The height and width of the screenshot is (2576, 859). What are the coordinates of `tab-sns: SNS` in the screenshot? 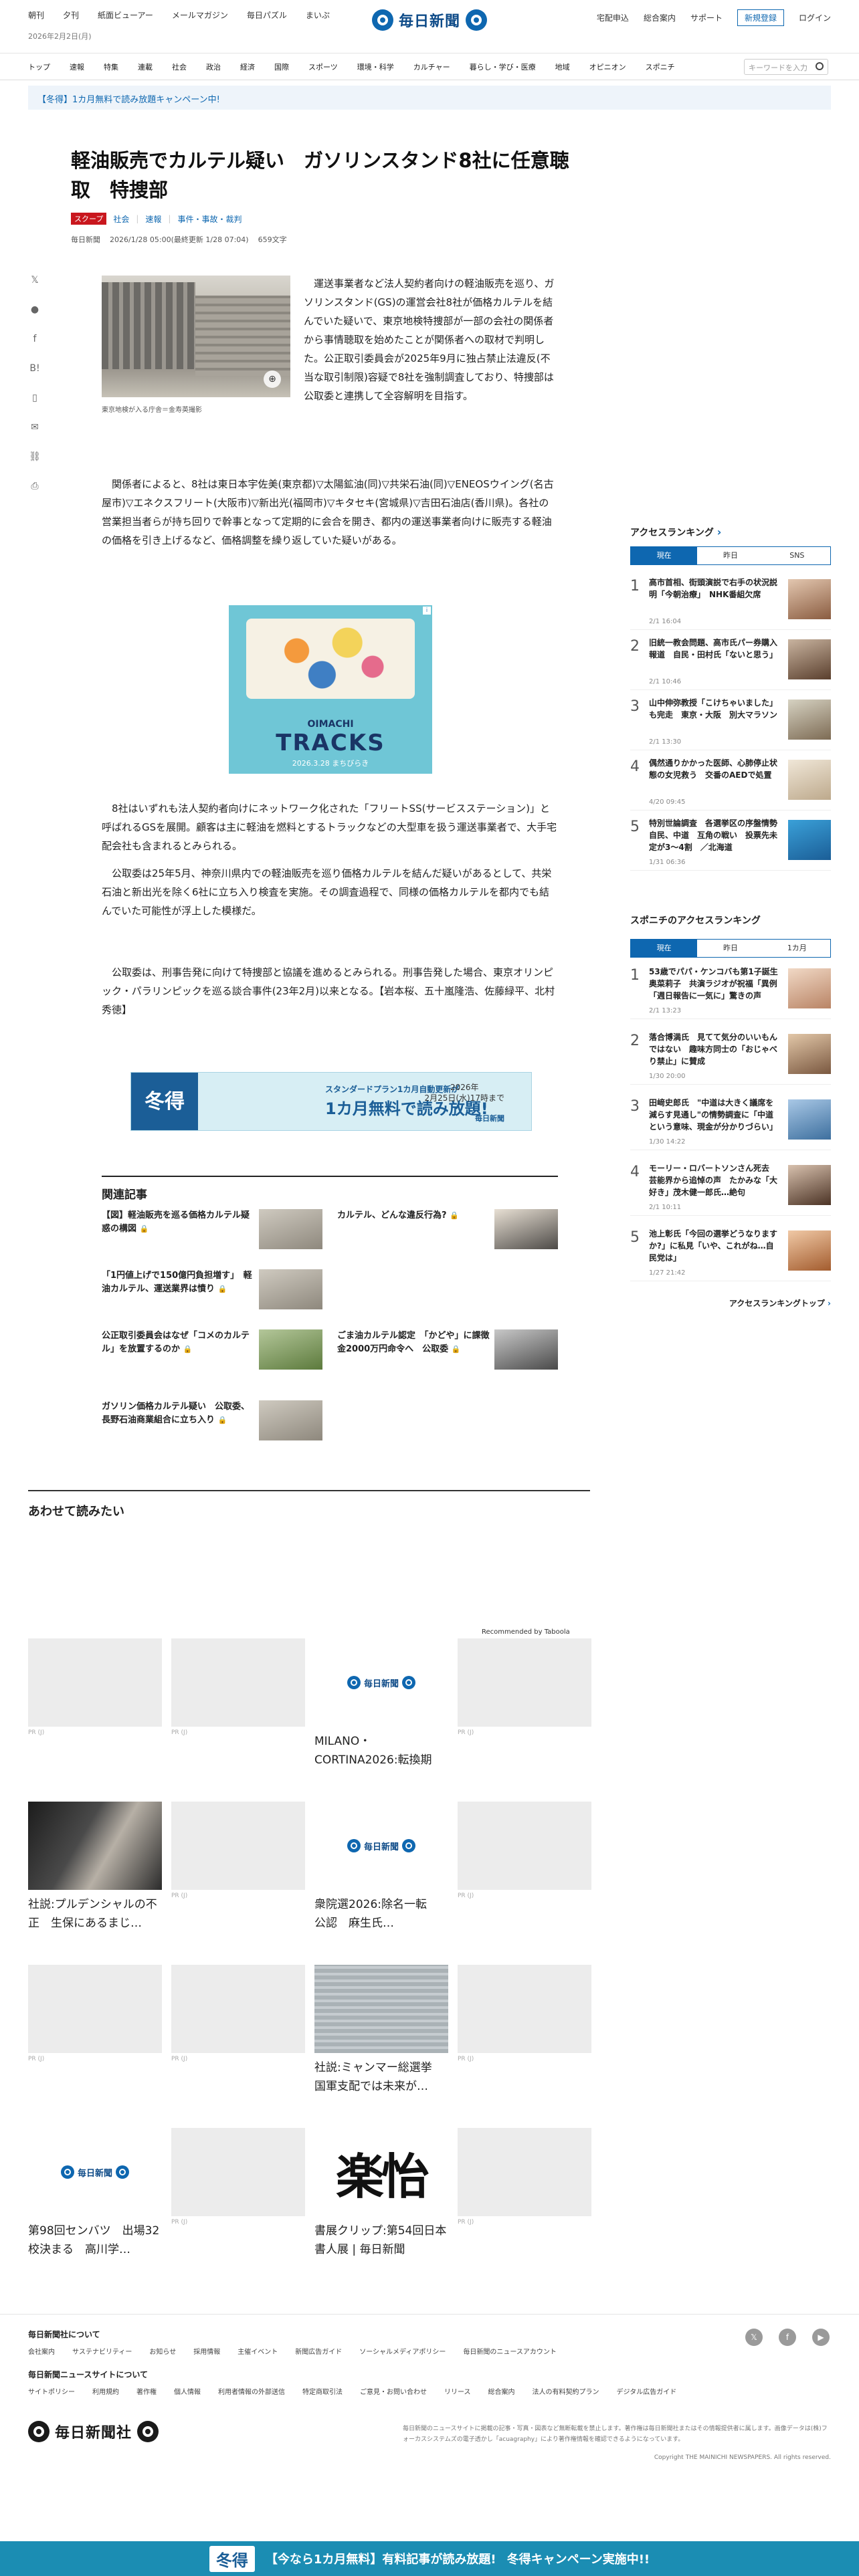 It's located at (797, 556).